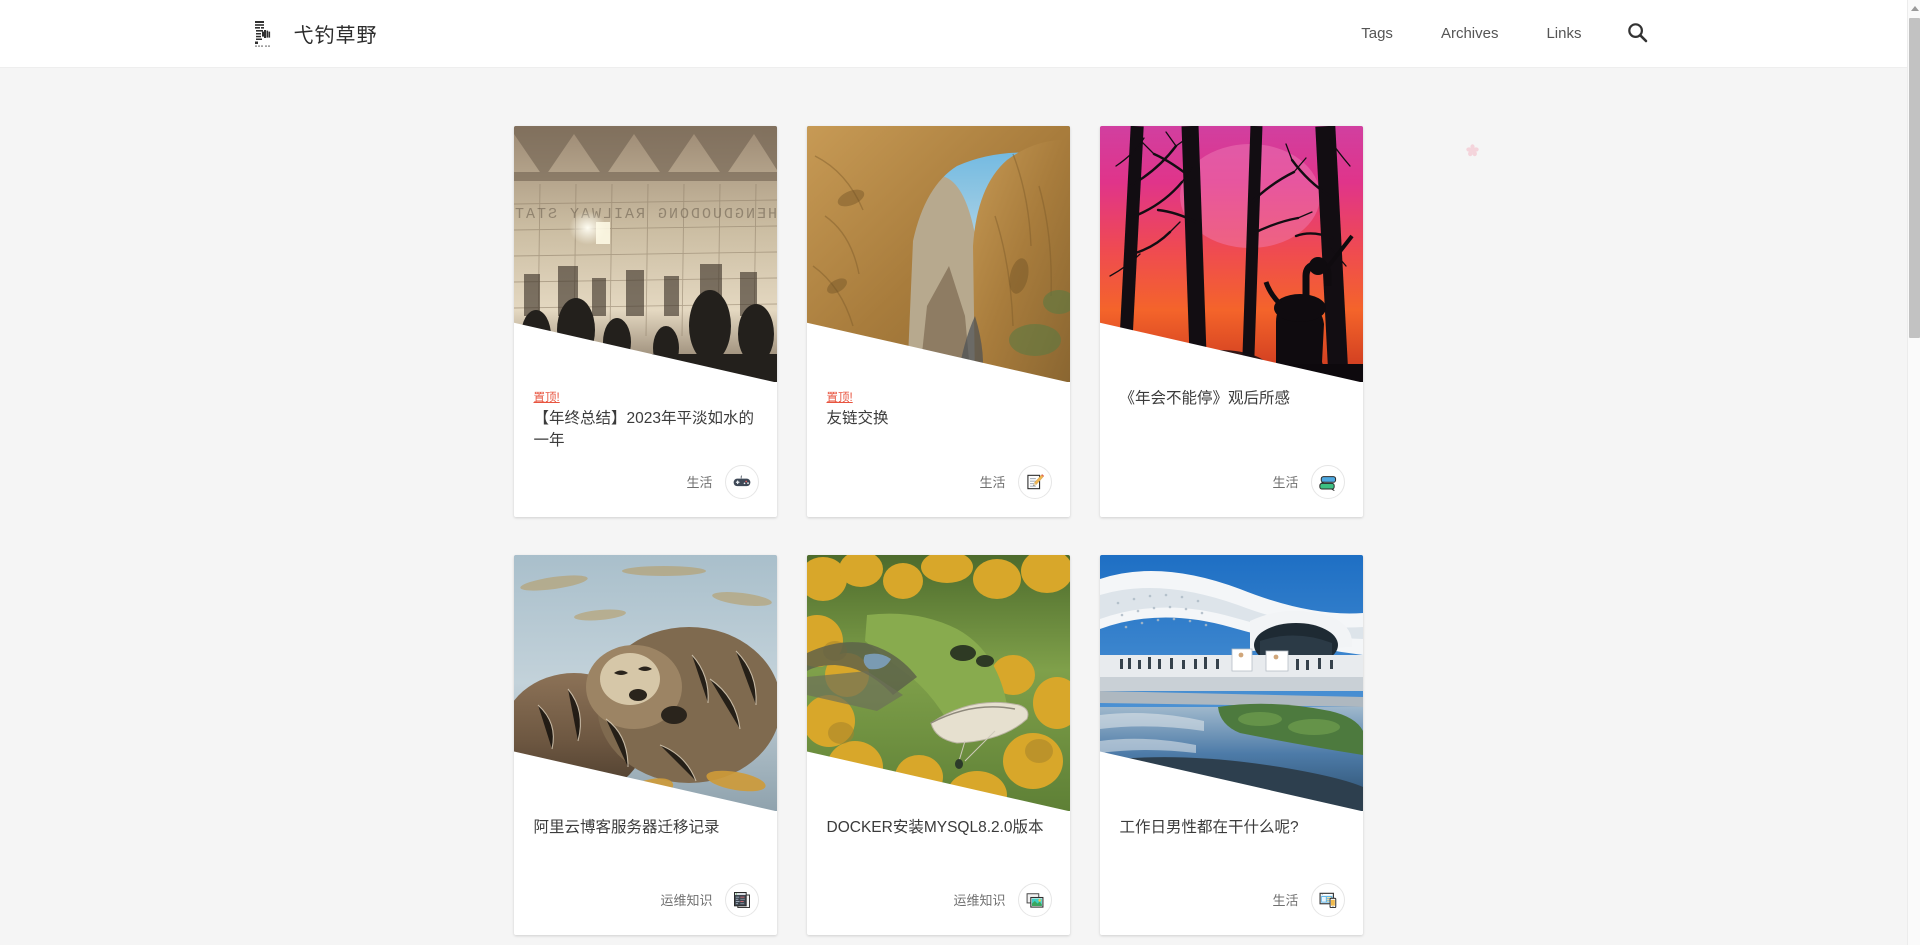 This screenshot has height=945, width=1920. I want to click on nav-link-links: Links, so click(1563, 33).